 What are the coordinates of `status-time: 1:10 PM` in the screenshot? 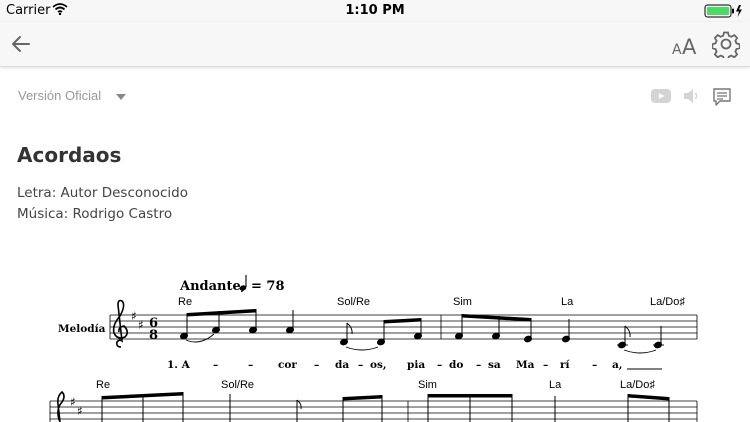 It's located at (375, 10).